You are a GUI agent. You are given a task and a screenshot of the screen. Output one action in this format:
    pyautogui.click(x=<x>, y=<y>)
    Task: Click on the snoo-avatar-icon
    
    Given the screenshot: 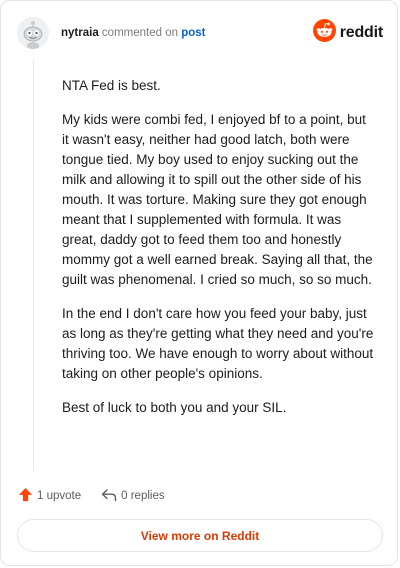 What is the action you would take?
    pyautogui.click(x=33, y=33)
    